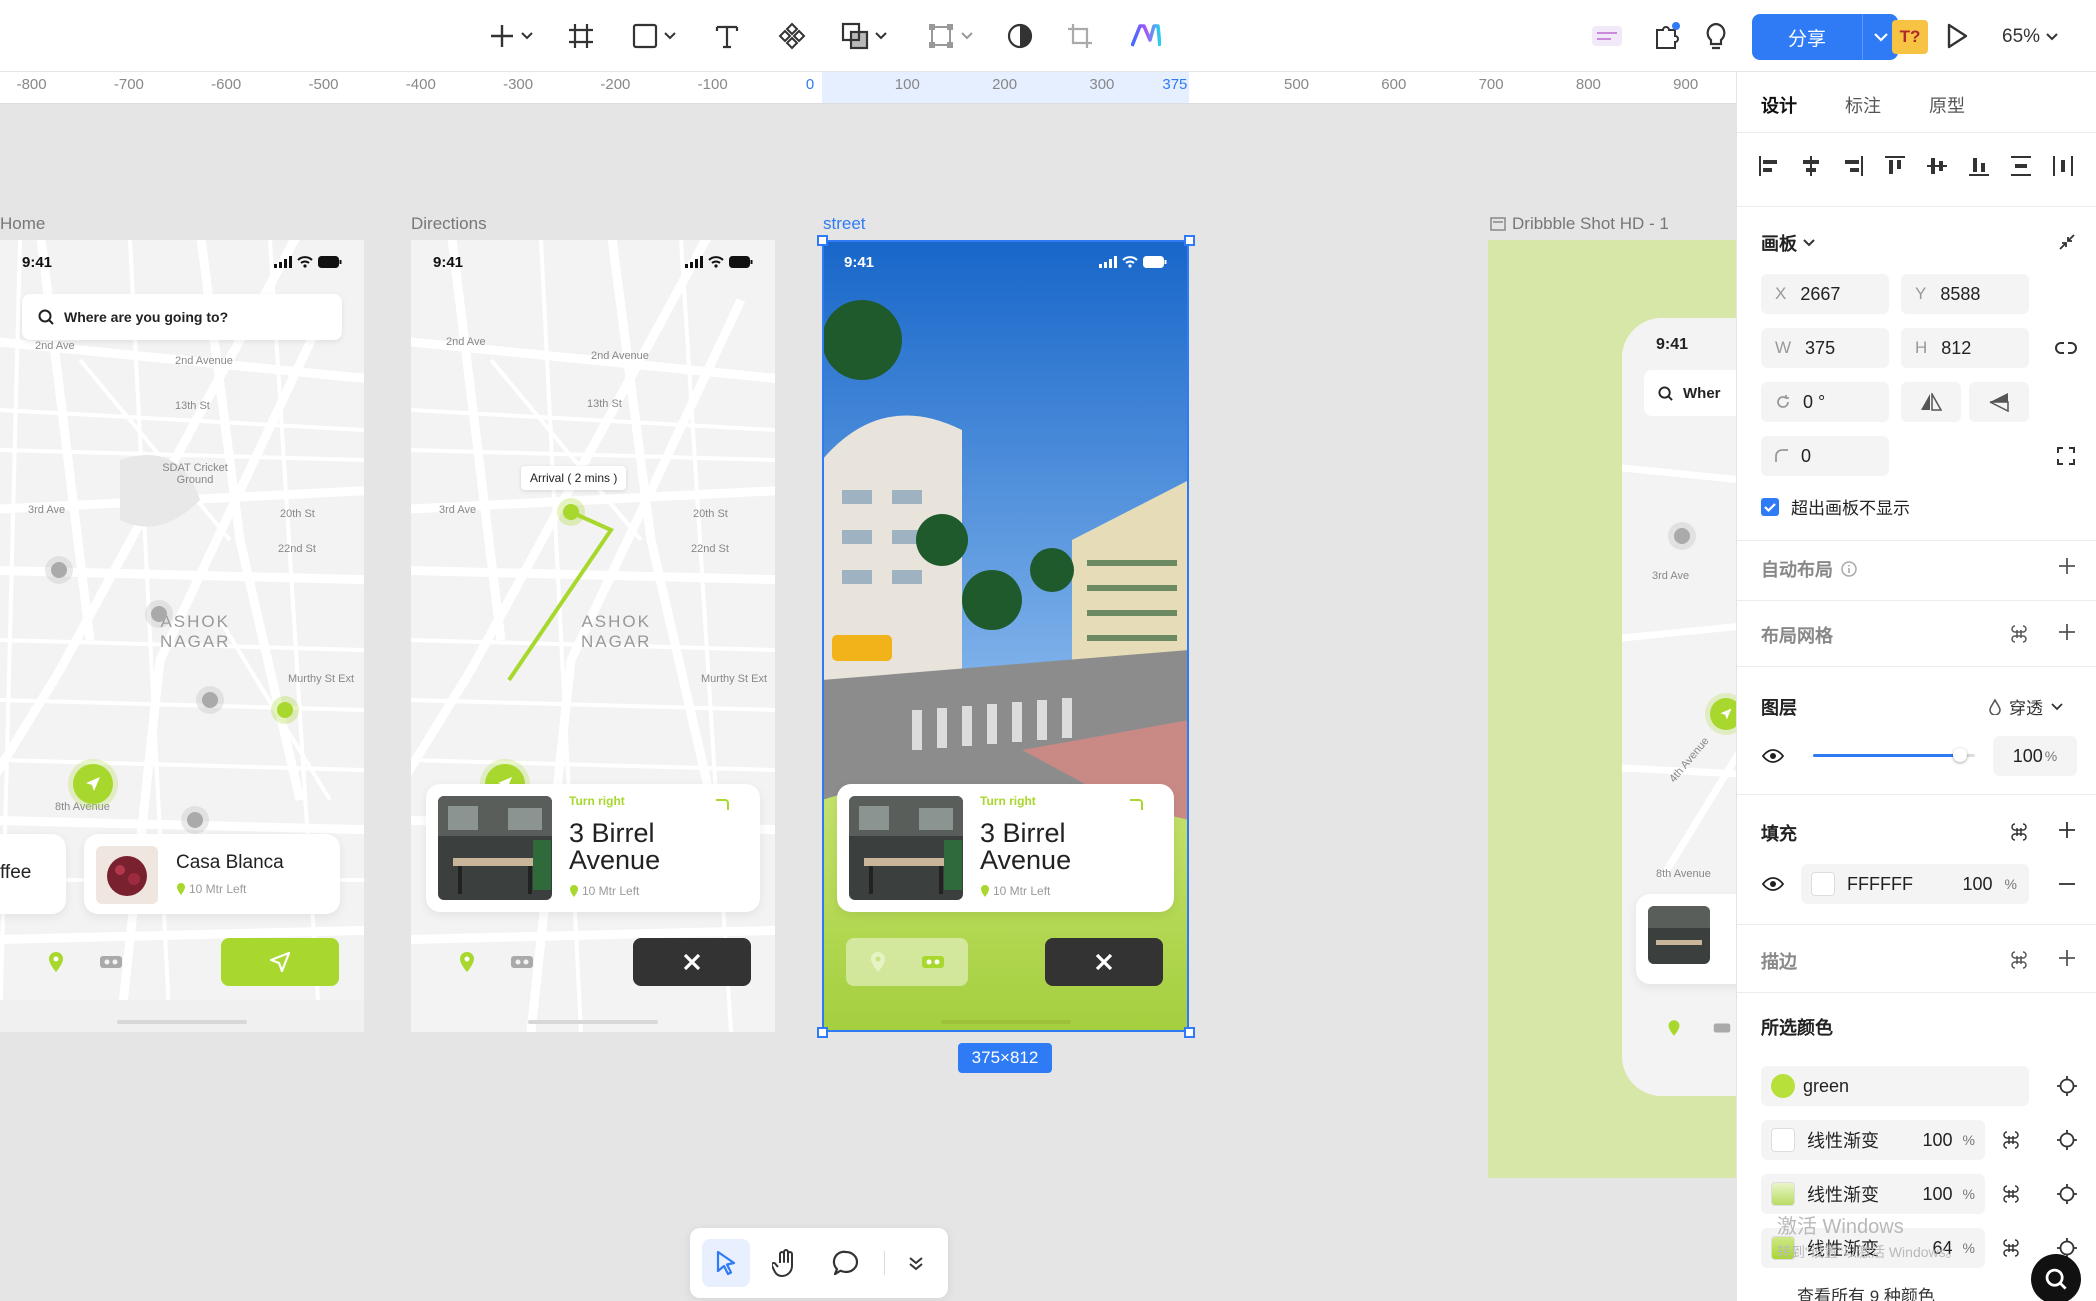 The width and height of the screenshot is (2096, 1301). Describe the element at coordinates (1825, 348) in the screenshot. I see `width-field: W 375` at that location.